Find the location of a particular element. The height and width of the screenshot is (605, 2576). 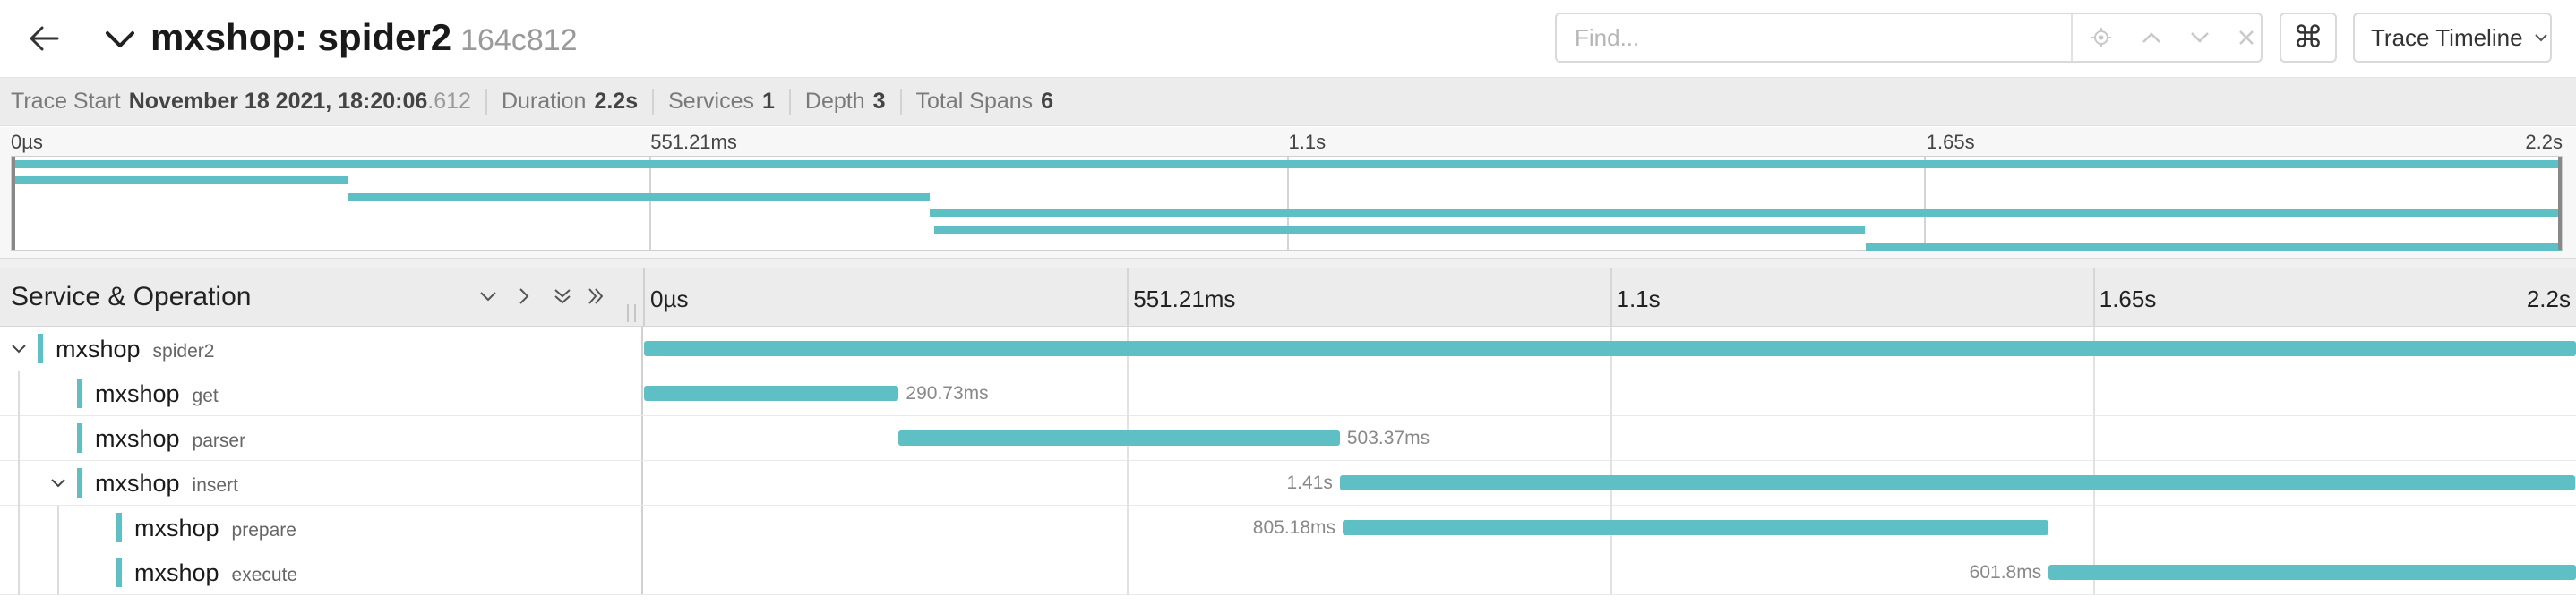

span-row-name-cell: mxshop spider2 is located at coordinates (321, 349).